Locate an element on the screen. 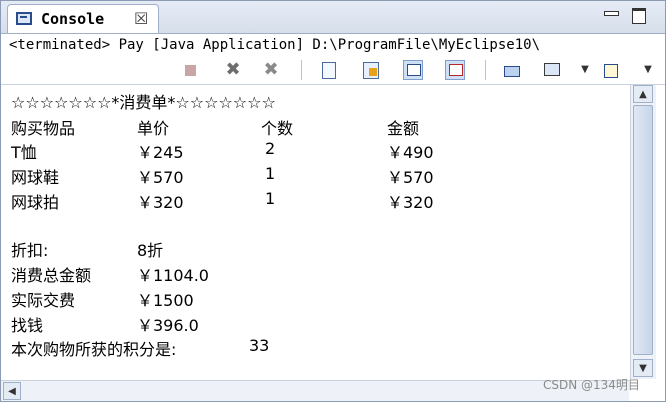  item-price: ￥245 is located at coordinates (160, 152).